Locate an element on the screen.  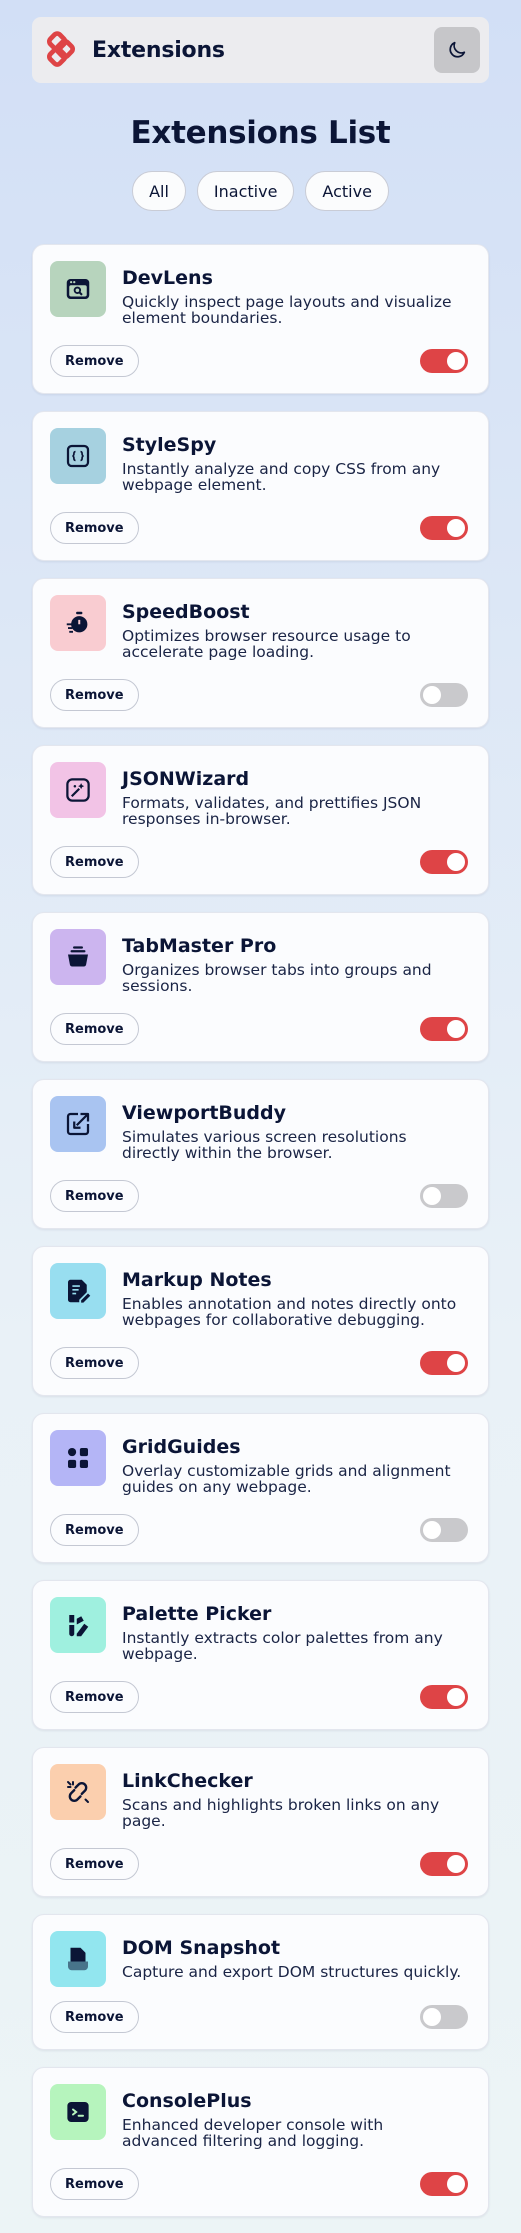
brand: Extensions is located at coordinates (133, 50).